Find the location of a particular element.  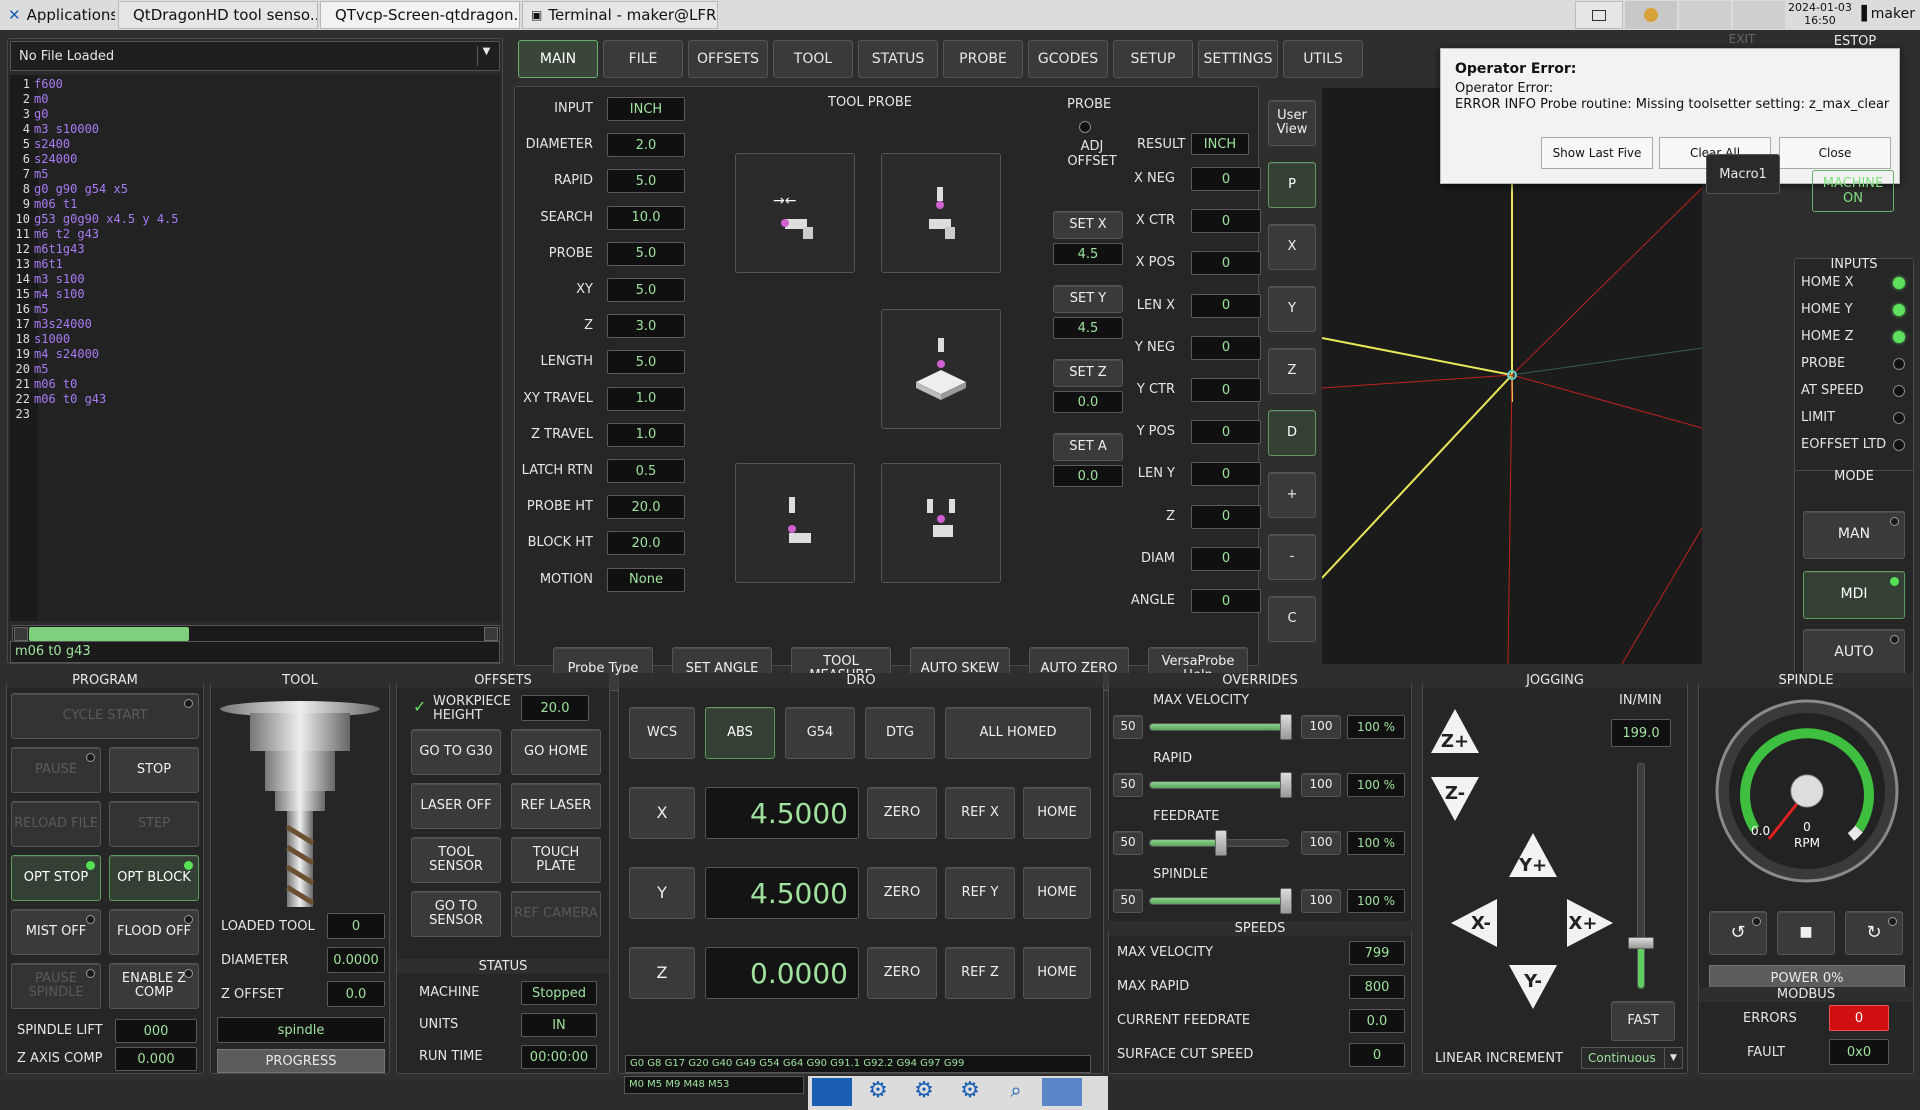

dro-ref-button: REF X is located at coordinates (980, 813).